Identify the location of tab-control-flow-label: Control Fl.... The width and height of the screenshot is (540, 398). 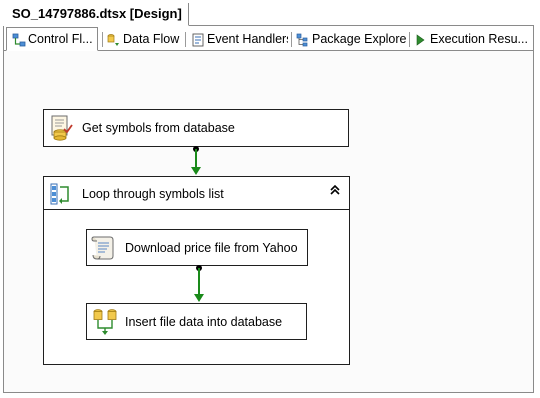
(60, 39).